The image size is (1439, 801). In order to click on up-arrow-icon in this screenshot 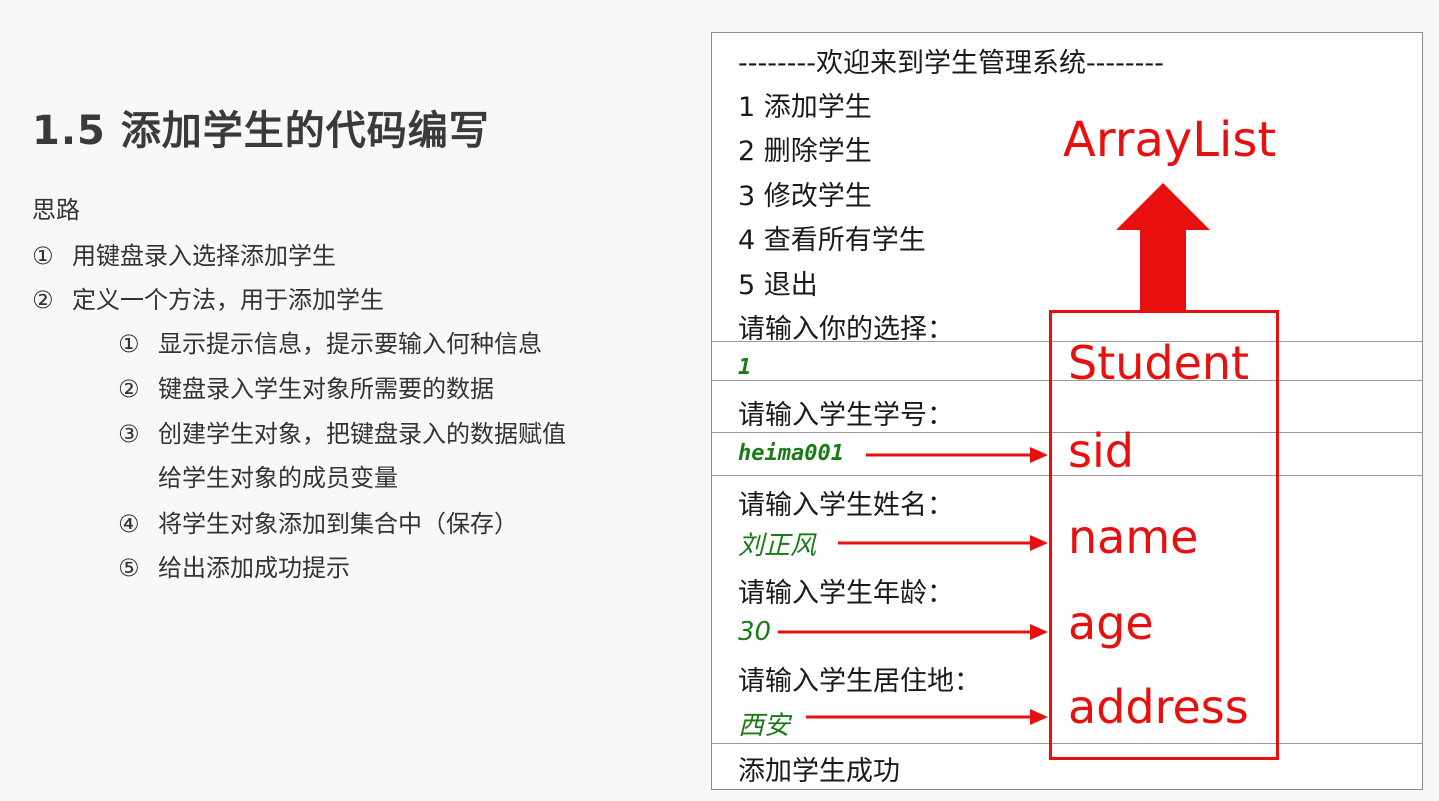, I will do `click(1163, 246)`.